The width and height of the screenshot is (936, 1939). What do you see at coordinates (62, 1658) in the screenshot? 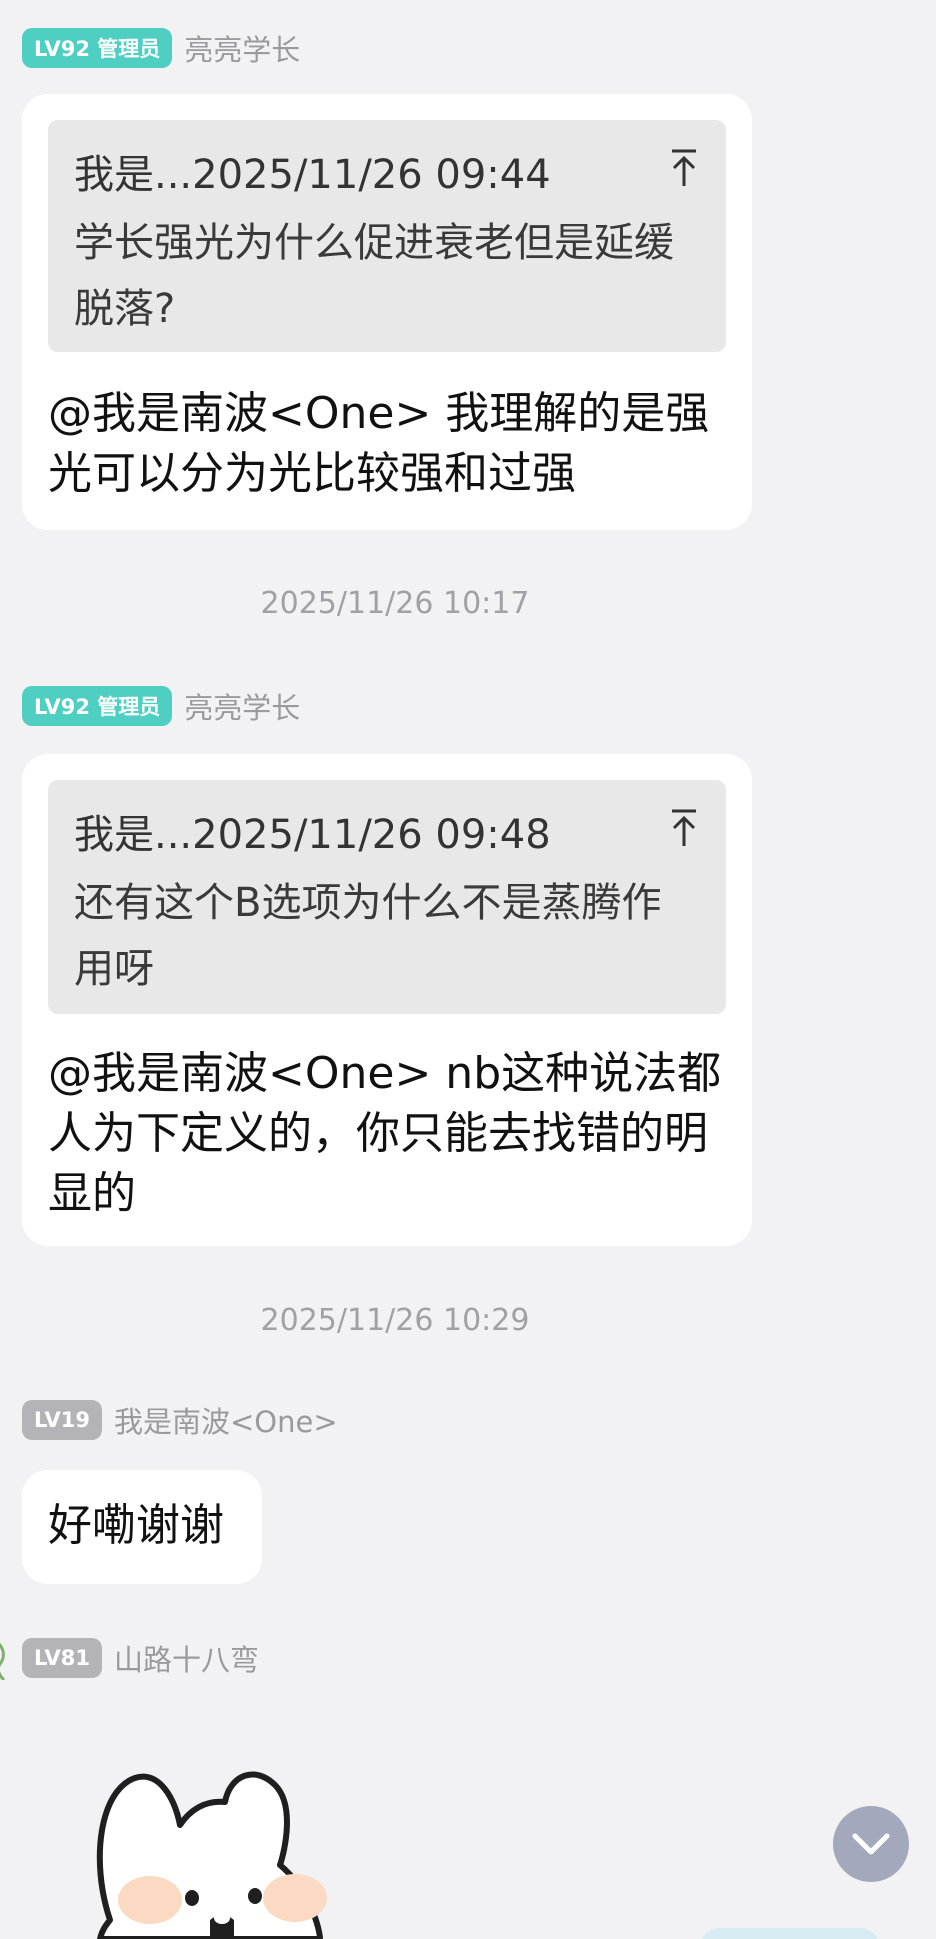
I see `level-badge: LV81` at bounding box center [62, 1658].